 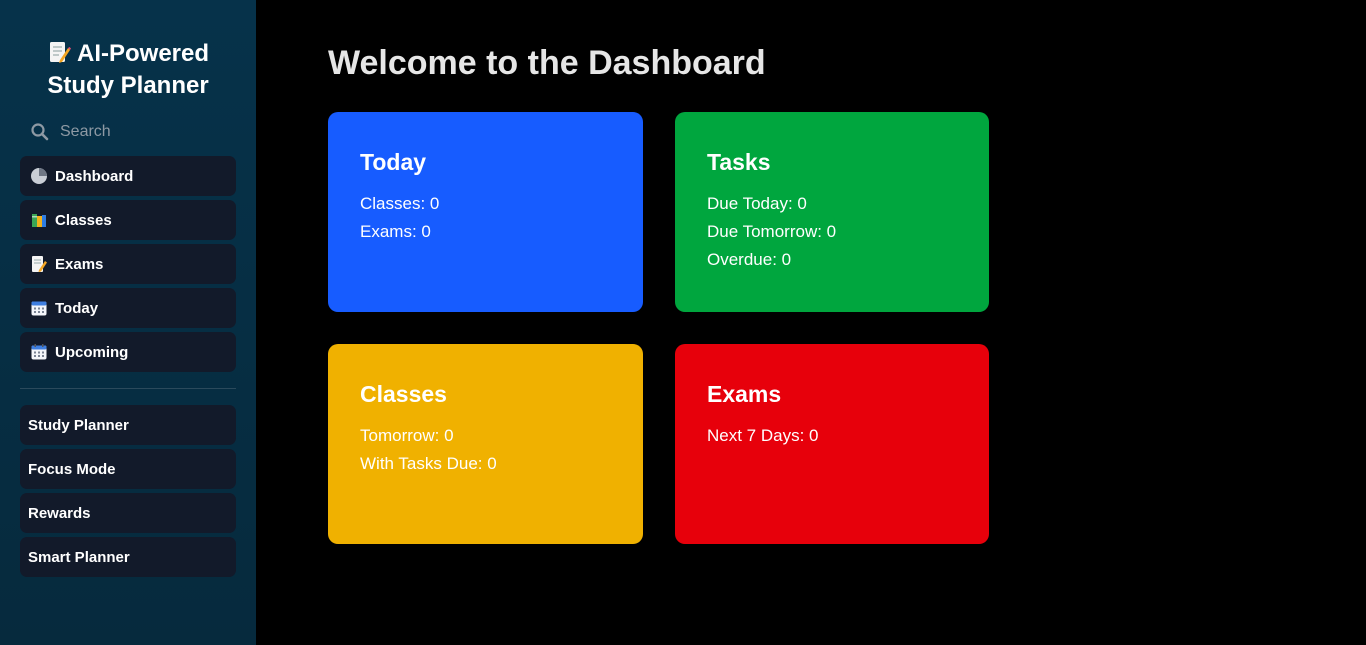 What do you see at coordinates (79, 557) in the screenshot?
I see `sidebar-item-label: Smart Planner` at bounding box center [79, 557].